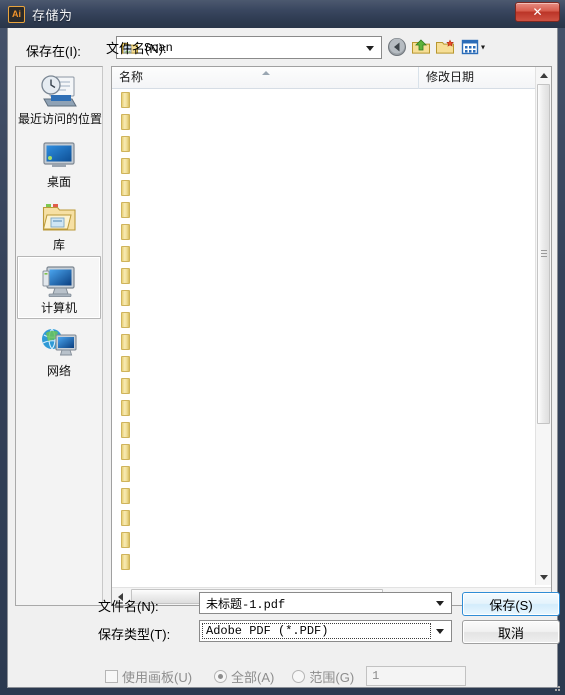 Image resolution: width=565 pixels, height=695 pixels. Describe the element at coordinates (283, 49) in the screenshot. I see `look-in-row: 保存在(I): Scan` at that location.